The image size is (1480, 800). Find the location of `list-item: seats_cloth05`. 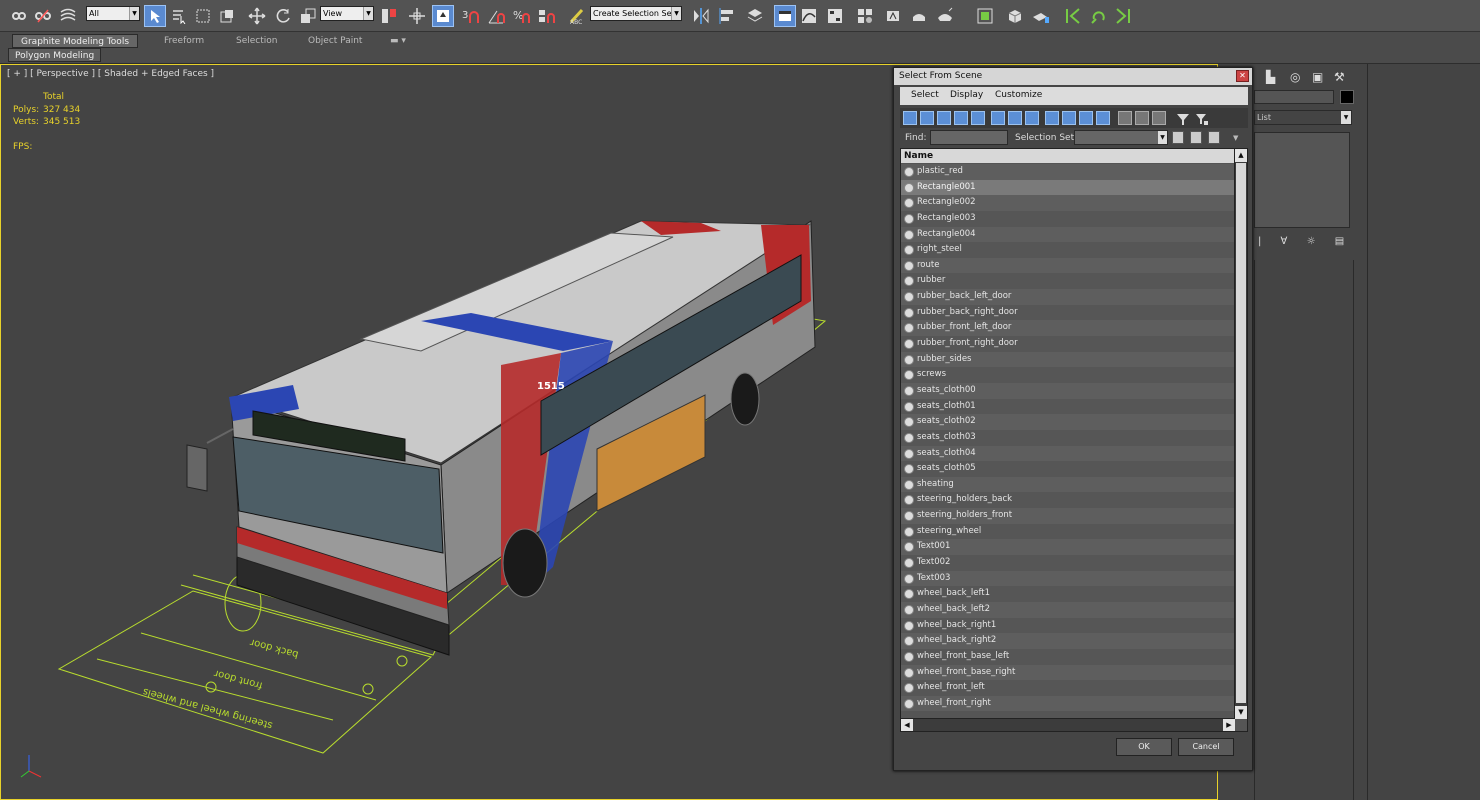

list-item: seats_cloth05 is located at coordinates (1068, 469).